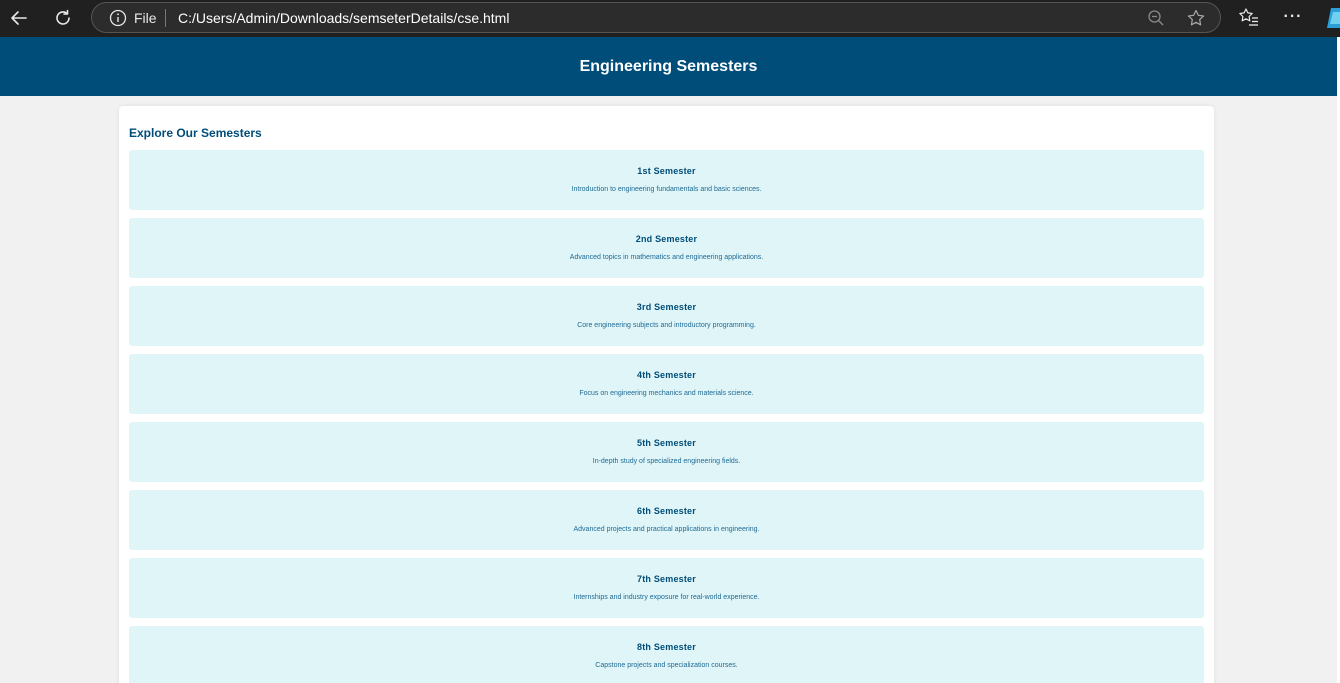 The width and height of the screenshot is (1340, 683). Describe the element at coordinates (666, 579) in the screenshot. I see `semester-title: 7th Semester` at that location.